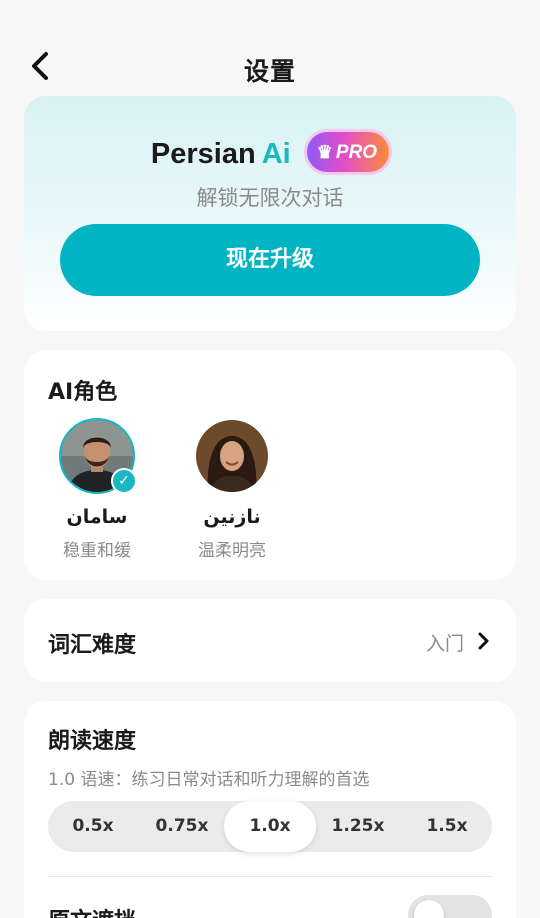 The image size is (540, 918). Describe the element at coordinates (97, 551) in the screenshot. I see `role-desc: 稳重和缓` at that location.